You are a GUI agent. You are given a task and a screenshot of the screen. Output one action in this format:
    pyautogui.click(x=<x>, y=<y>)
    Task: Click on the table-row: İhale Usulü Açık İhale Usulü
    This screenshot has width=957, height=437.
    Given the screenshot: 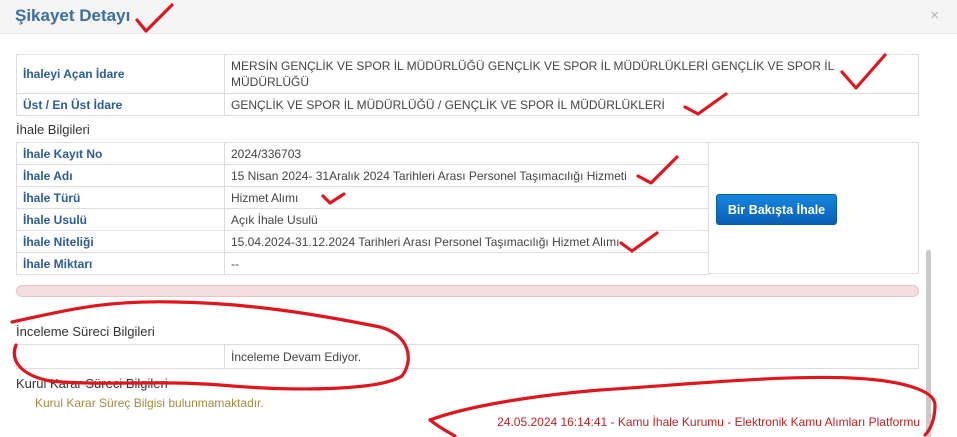 What is the action you would take?
    pyautogui.click(x=362, y=219)
    